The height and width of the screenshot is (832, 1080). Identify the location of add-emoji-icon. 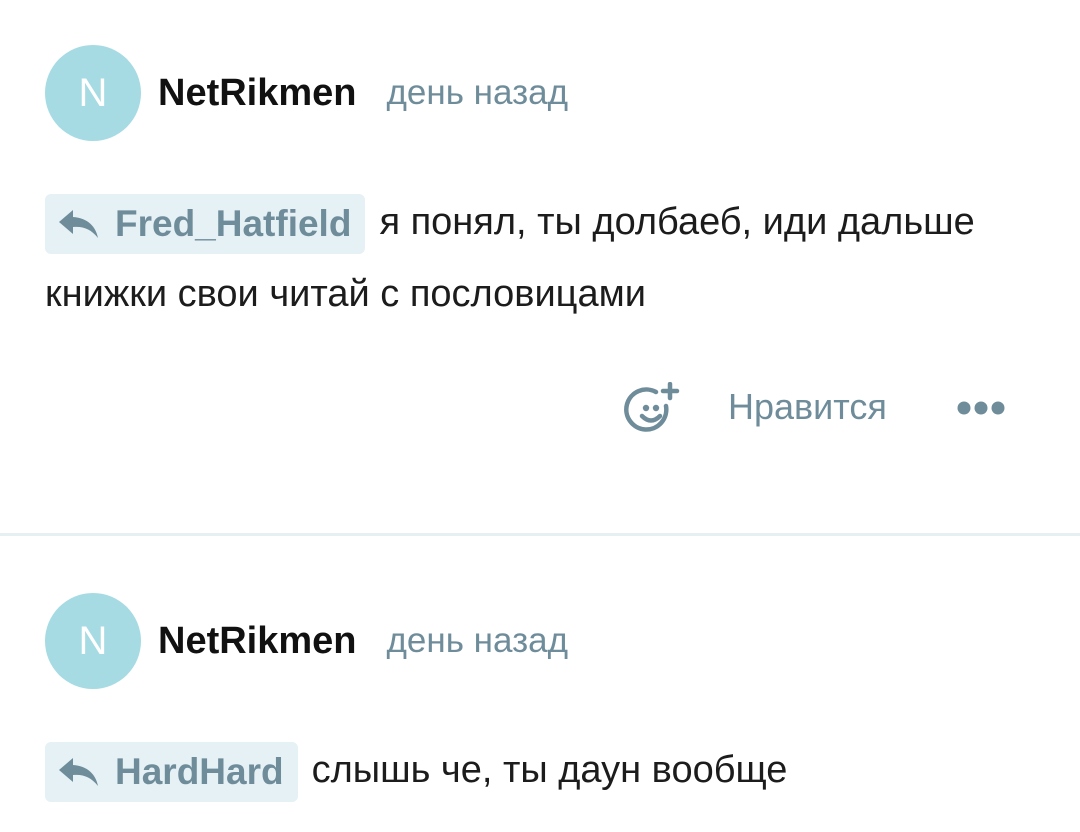
(652, 406).